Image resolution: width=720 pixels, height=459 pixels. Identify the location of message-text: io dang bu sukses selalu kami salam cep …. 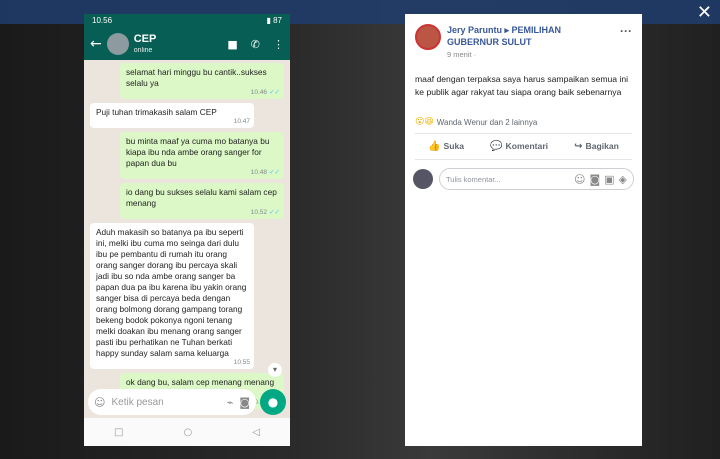
(201, 197).